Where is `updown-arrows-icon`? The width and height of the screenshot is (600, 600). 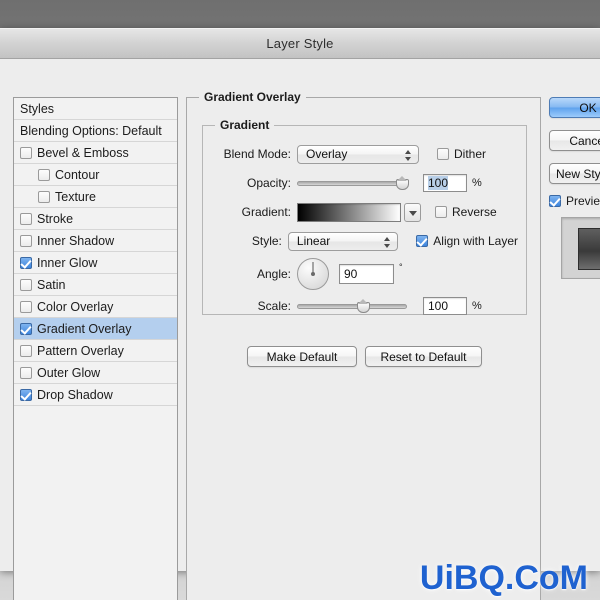
updown-arrows-icon is located at coordinates (408, 155).